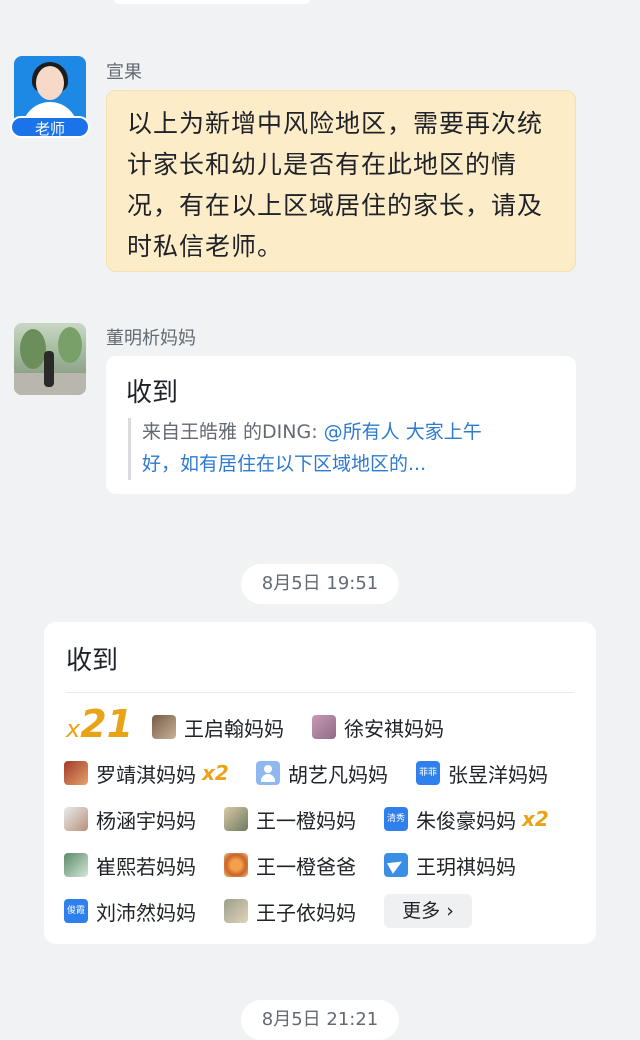  I want to click on quote-line1: 大家上午, so click(440, 432).